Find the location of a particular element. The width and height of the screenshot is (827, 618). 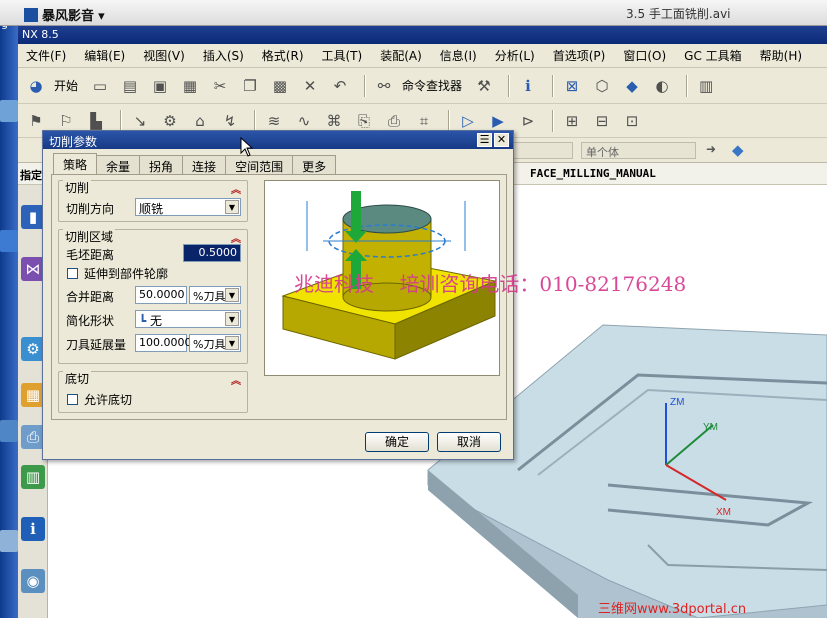

render-cube-icon: ◆ is located at coordinates (632, 86).